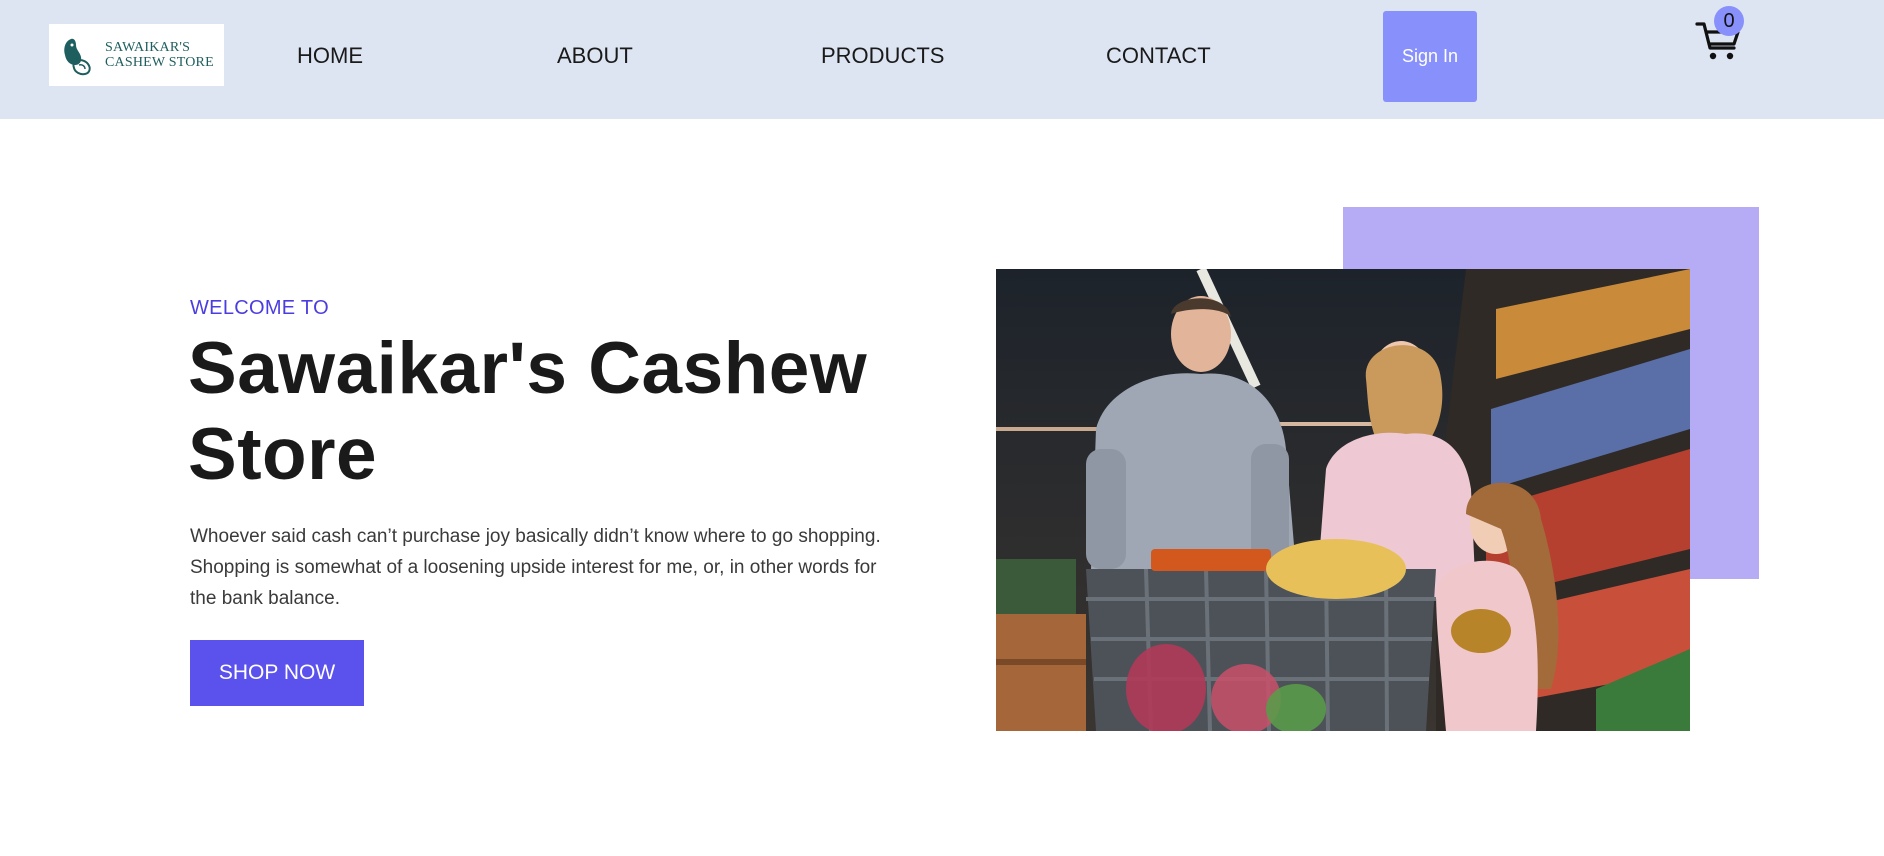  Describe the element at coordinates (159, 62) in the screenshot. I see `logo-line-2: CASHEW STORE` at that location.